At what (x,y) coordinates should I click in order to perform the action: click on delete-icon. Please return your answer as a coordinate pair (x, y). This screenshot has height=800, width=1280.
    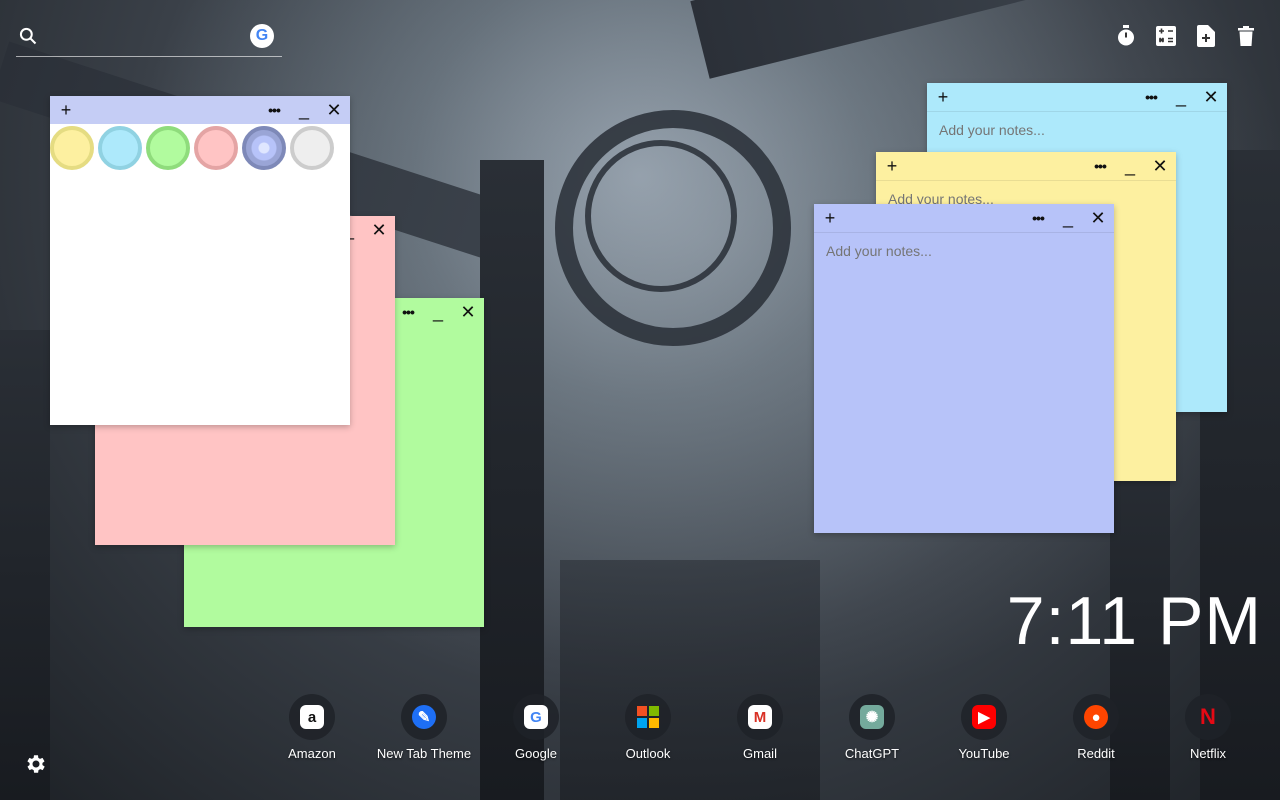
    Looking at the image, I should click on (1246, 36).